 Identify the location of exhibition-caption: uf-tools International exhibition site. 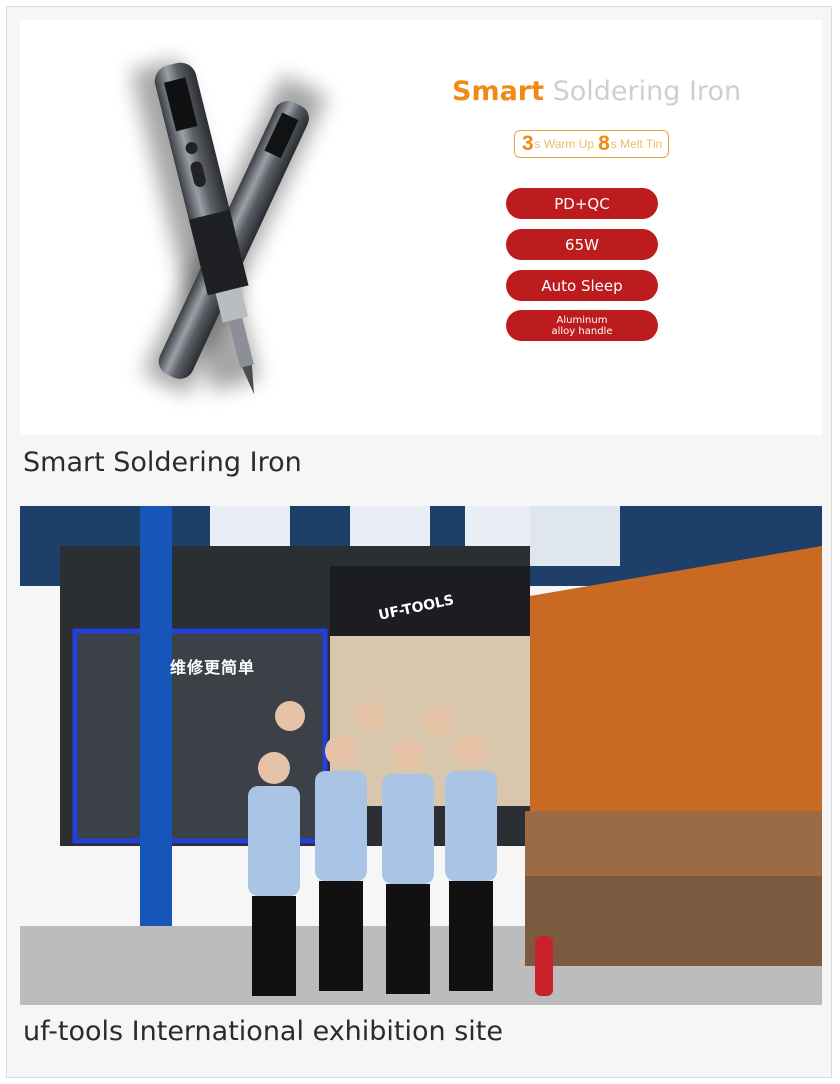
(263, 1031).